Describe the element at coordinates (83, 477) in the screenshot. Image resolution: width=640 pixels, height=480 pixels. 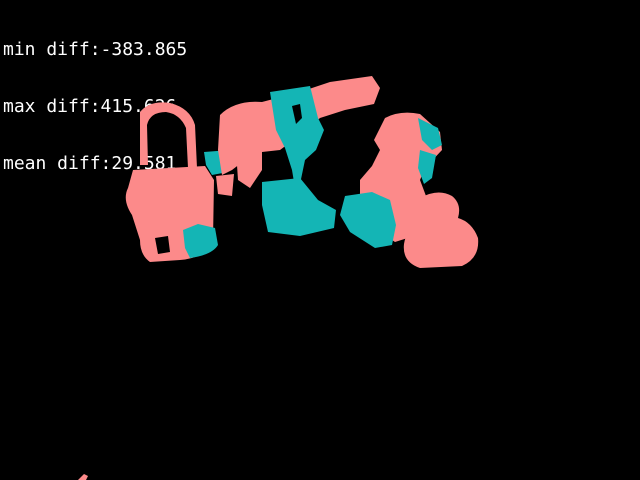
I see `pixel-artifact` at that location.